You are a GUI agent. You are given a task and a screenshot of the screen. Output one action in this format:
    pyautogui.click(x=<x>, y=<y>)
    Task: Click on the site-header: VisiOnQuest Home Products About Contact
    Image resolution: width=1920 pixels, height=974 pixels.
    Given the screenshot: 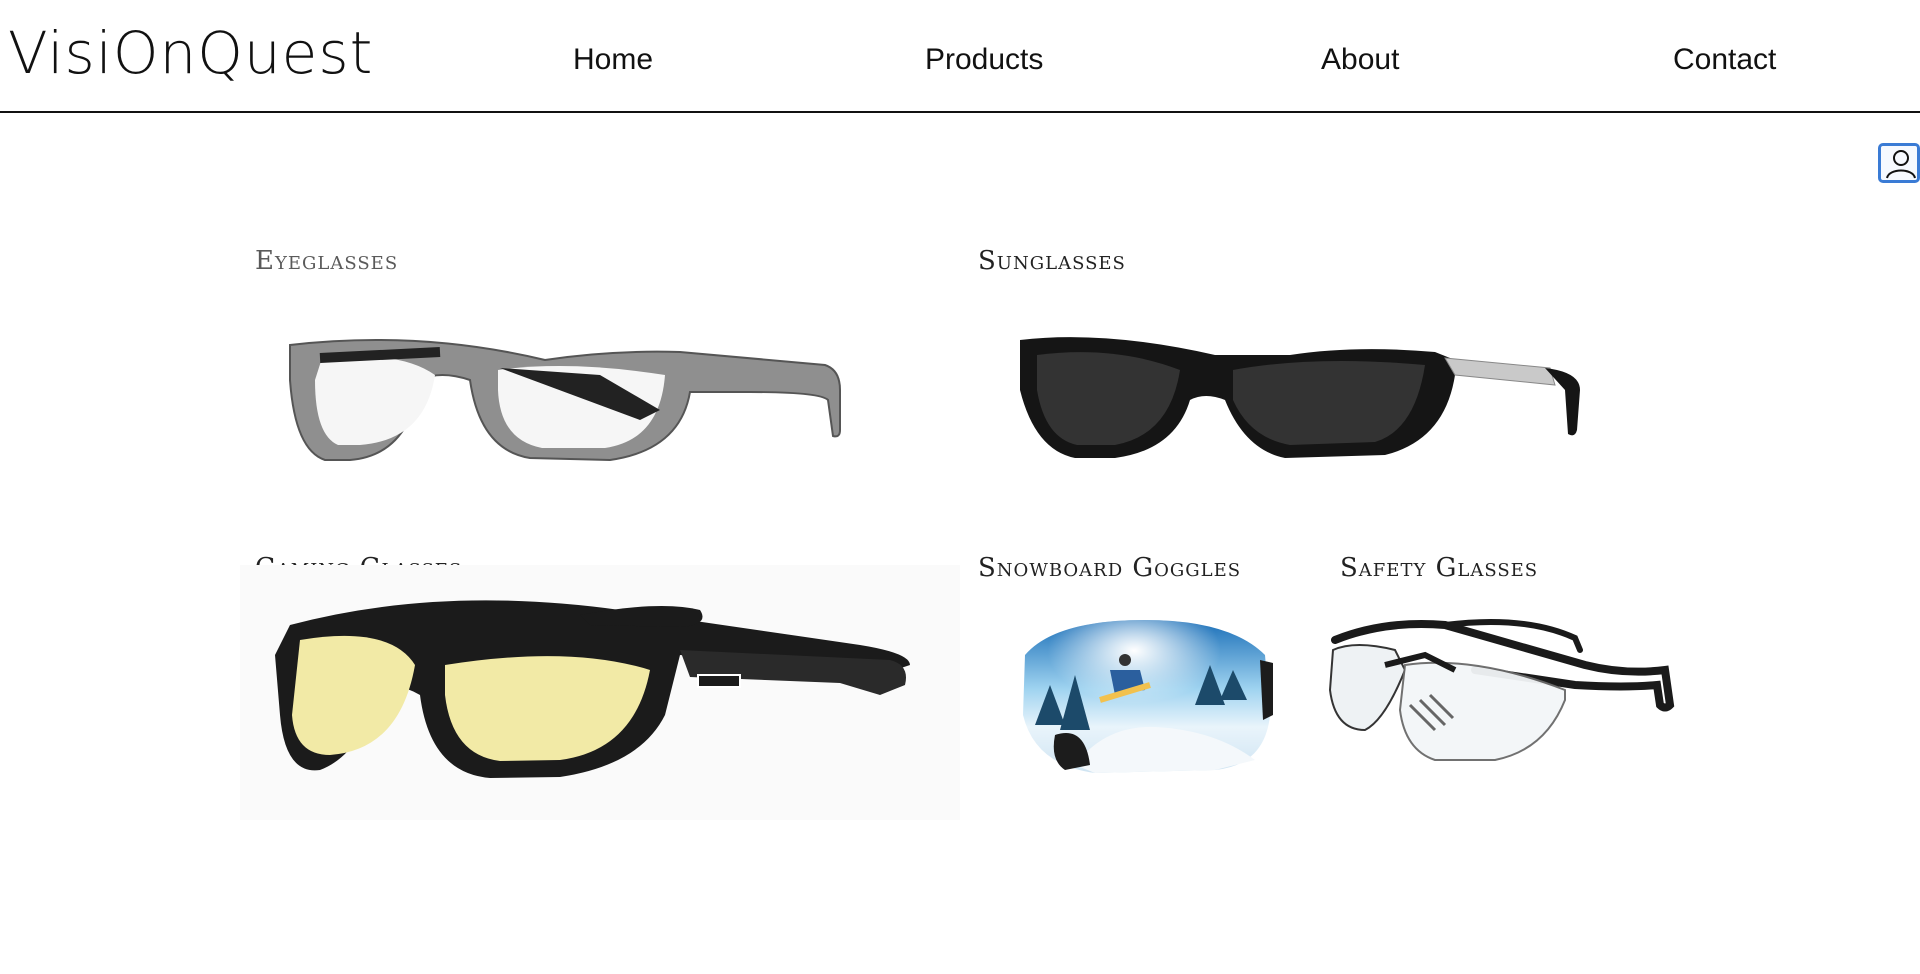 What is the action you would take?
    pyautogui.click(x=960, y=56)
    